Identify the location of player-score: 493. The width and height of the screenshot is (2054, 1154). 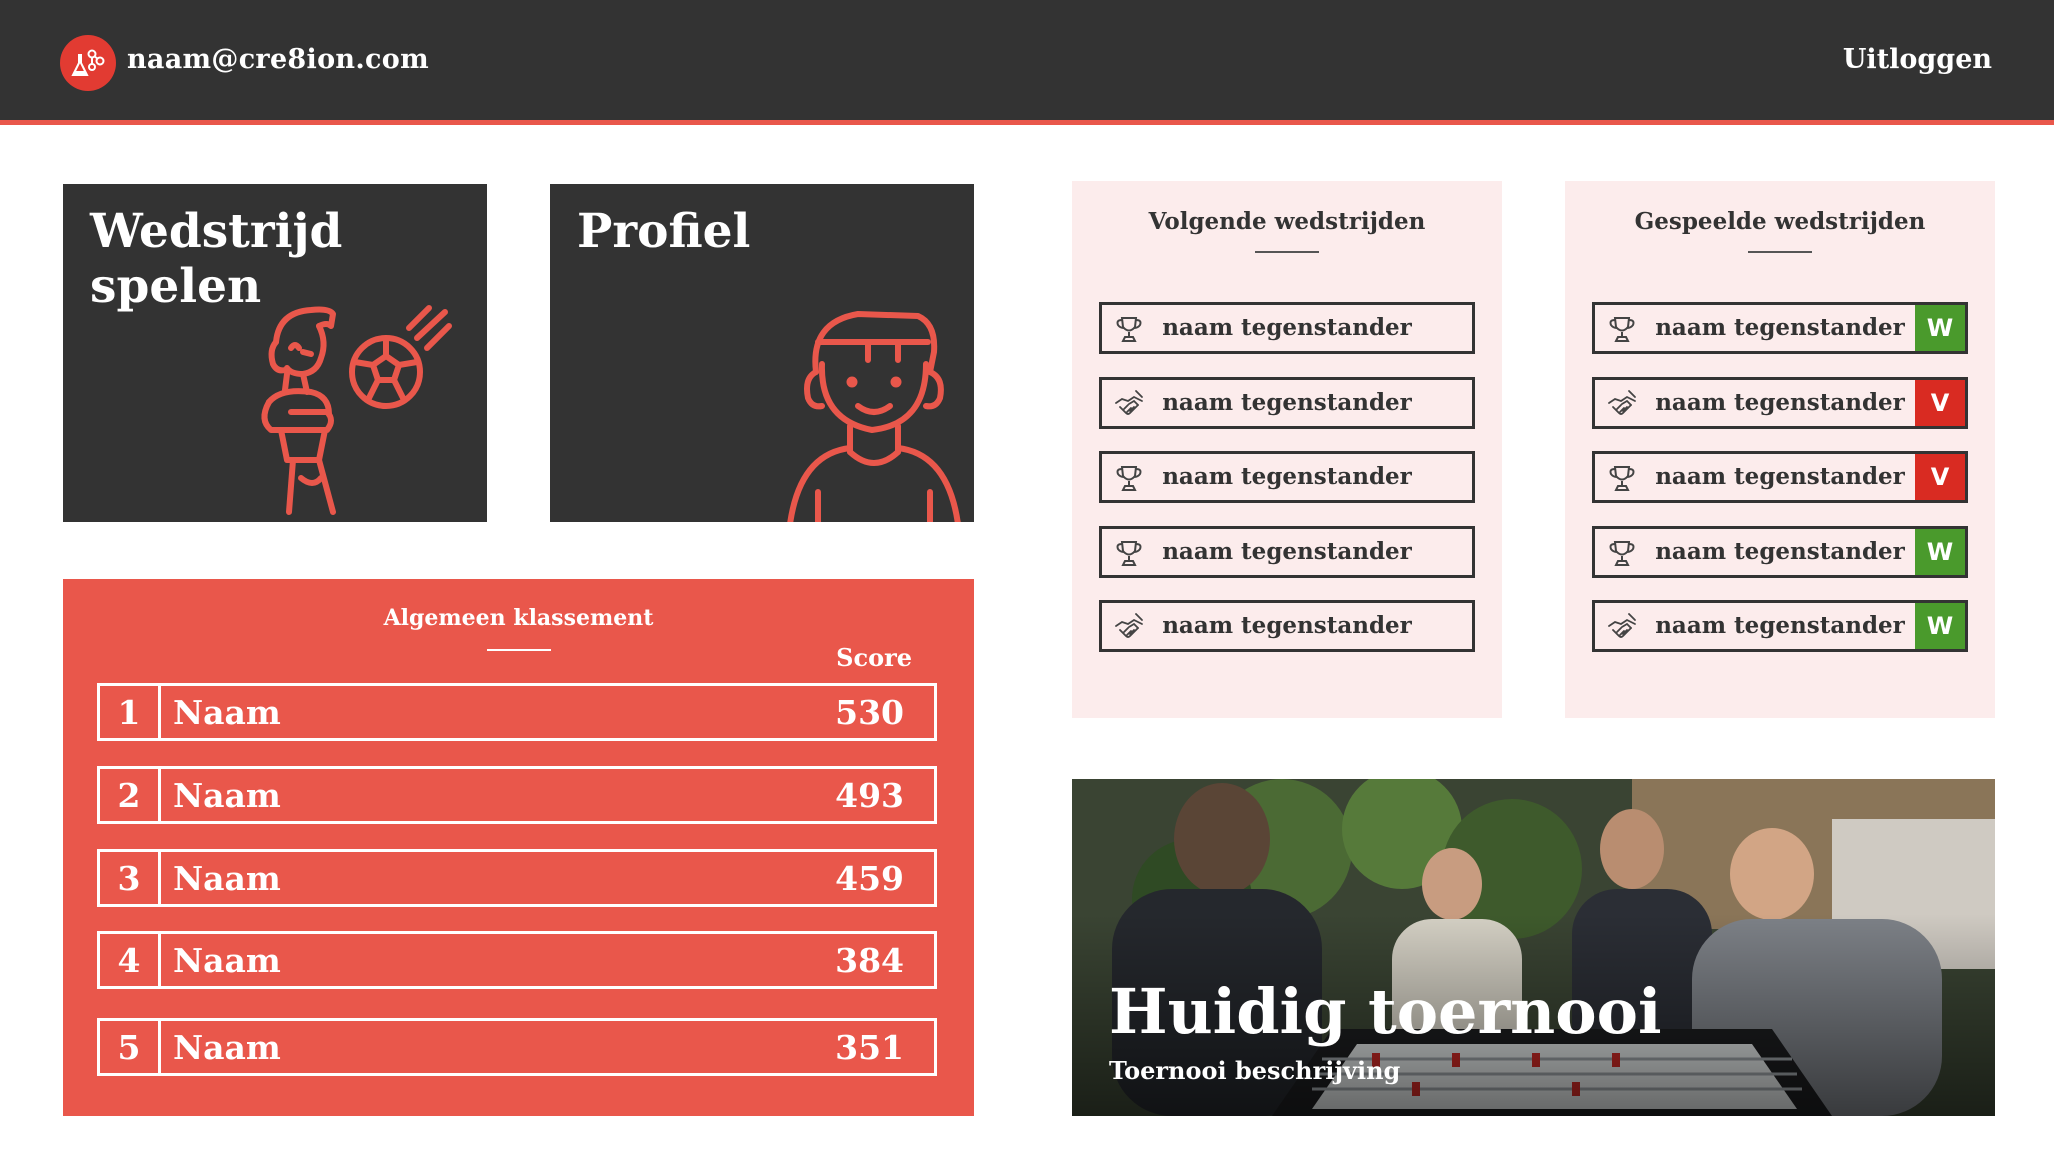
(869, 795).